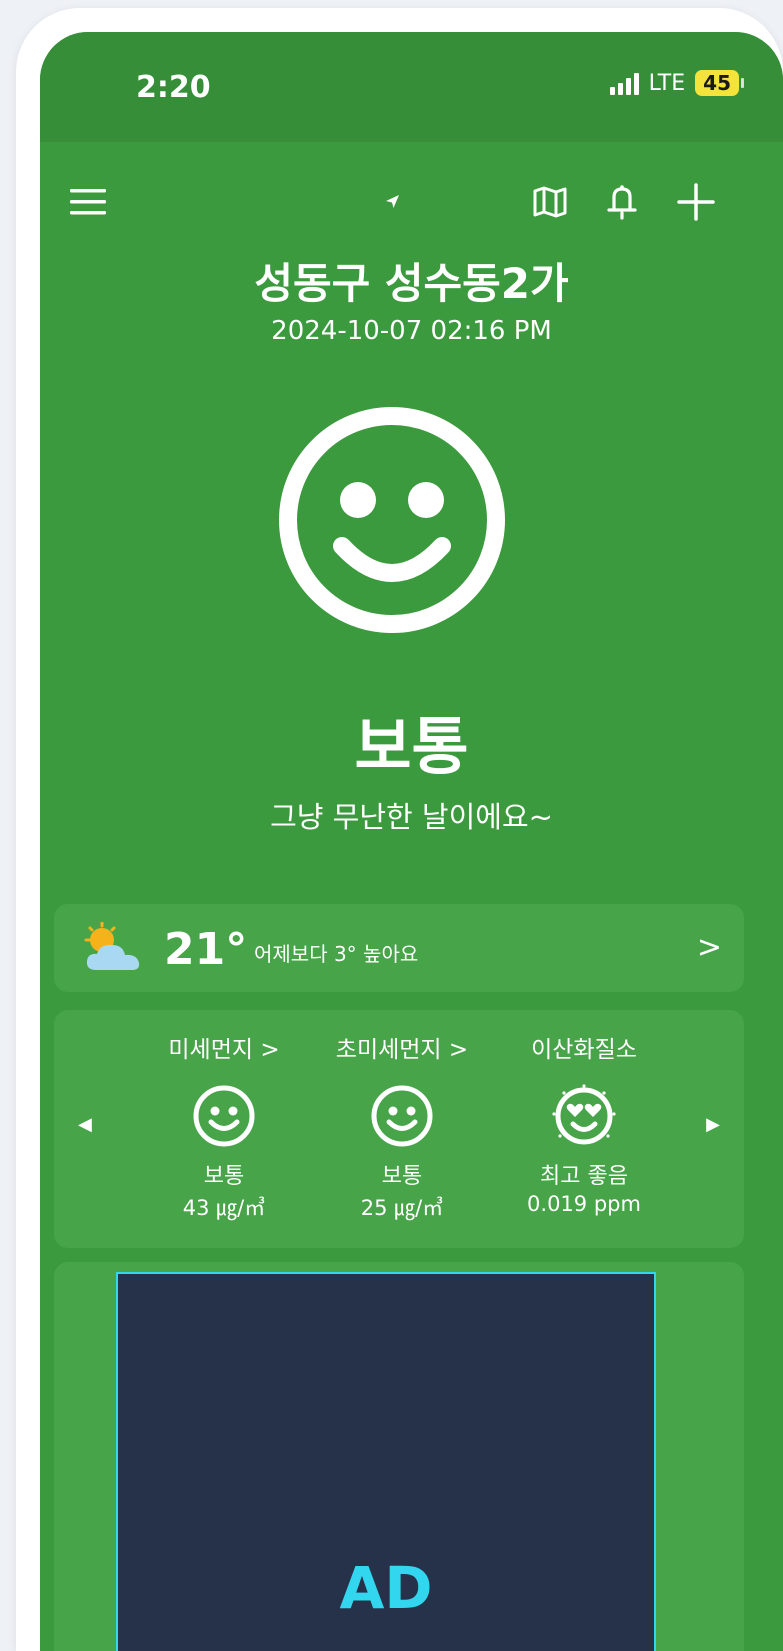  I want to click on partly-cloudy-icon, so click(112, 946).